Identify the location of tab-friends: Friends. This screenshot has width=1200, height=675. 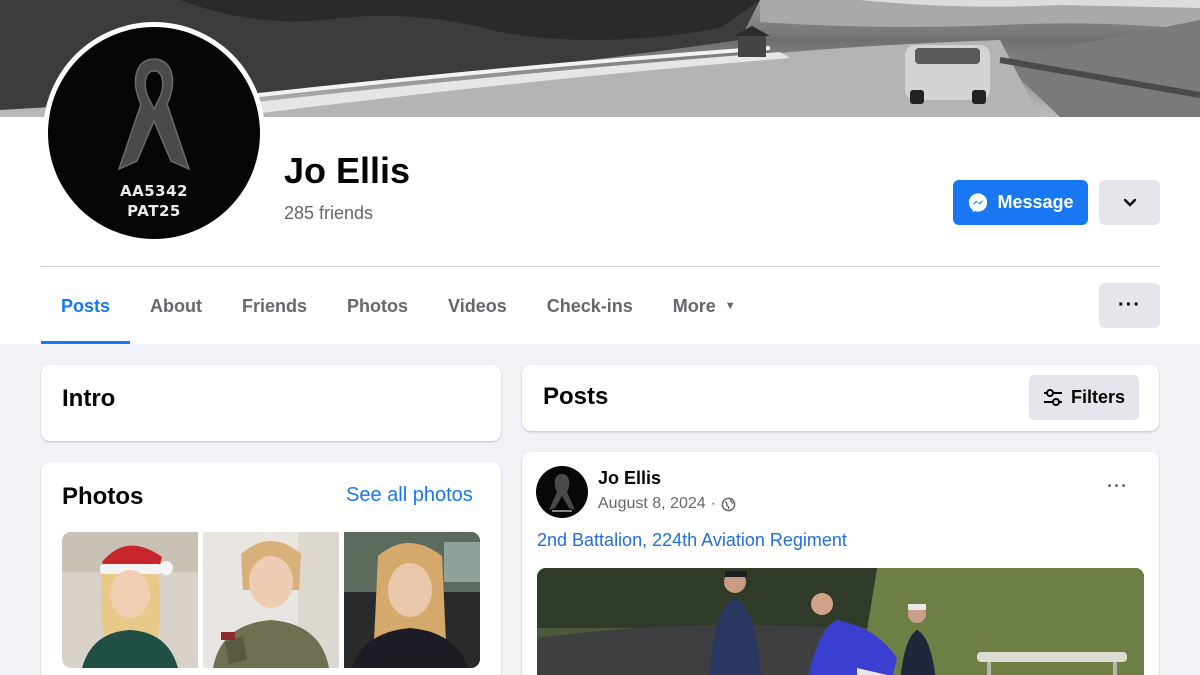
(274, 306).